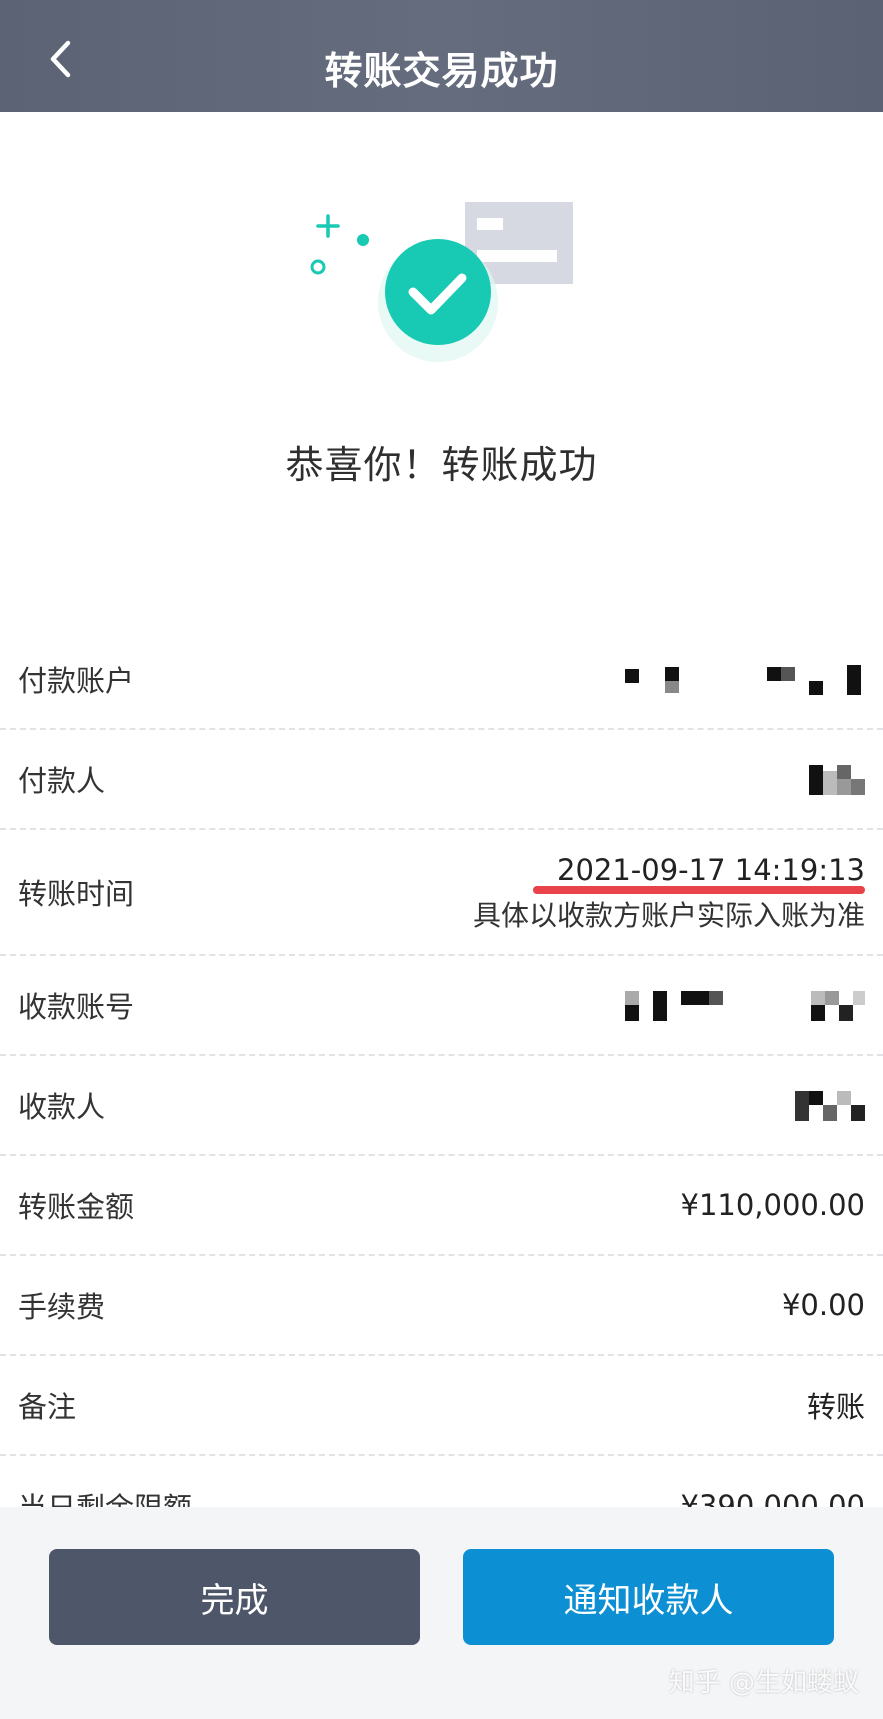 The height and width of the screenshot is (1719, 883). I want to click on detail-row-payee: 收款人, so click(441, 1106).